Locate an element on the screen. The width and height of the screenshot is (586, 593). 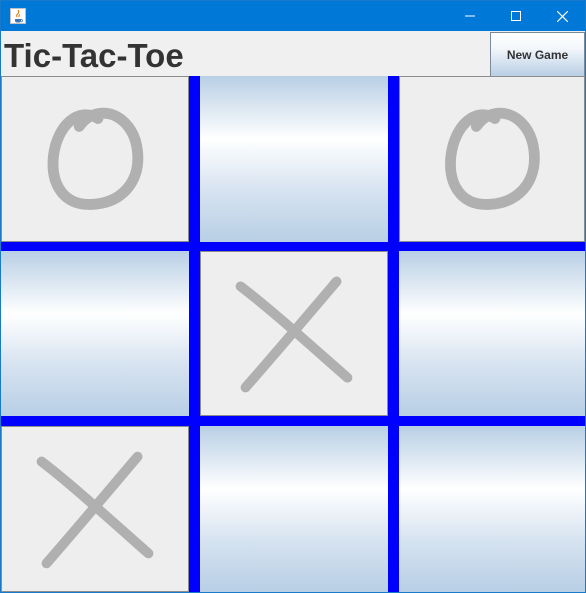
maximize-icon is located at coordinates (516, 16).